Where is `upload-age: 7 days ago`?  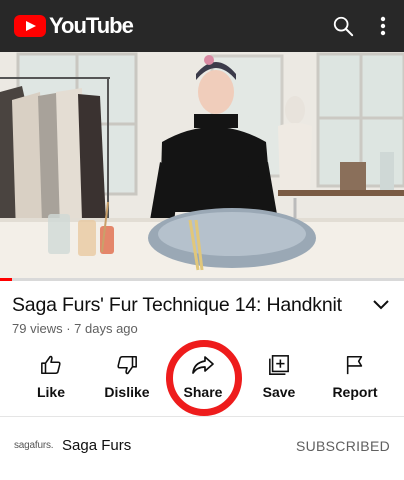
upload-age: 7 days ago is located at coordinates (106, 328).